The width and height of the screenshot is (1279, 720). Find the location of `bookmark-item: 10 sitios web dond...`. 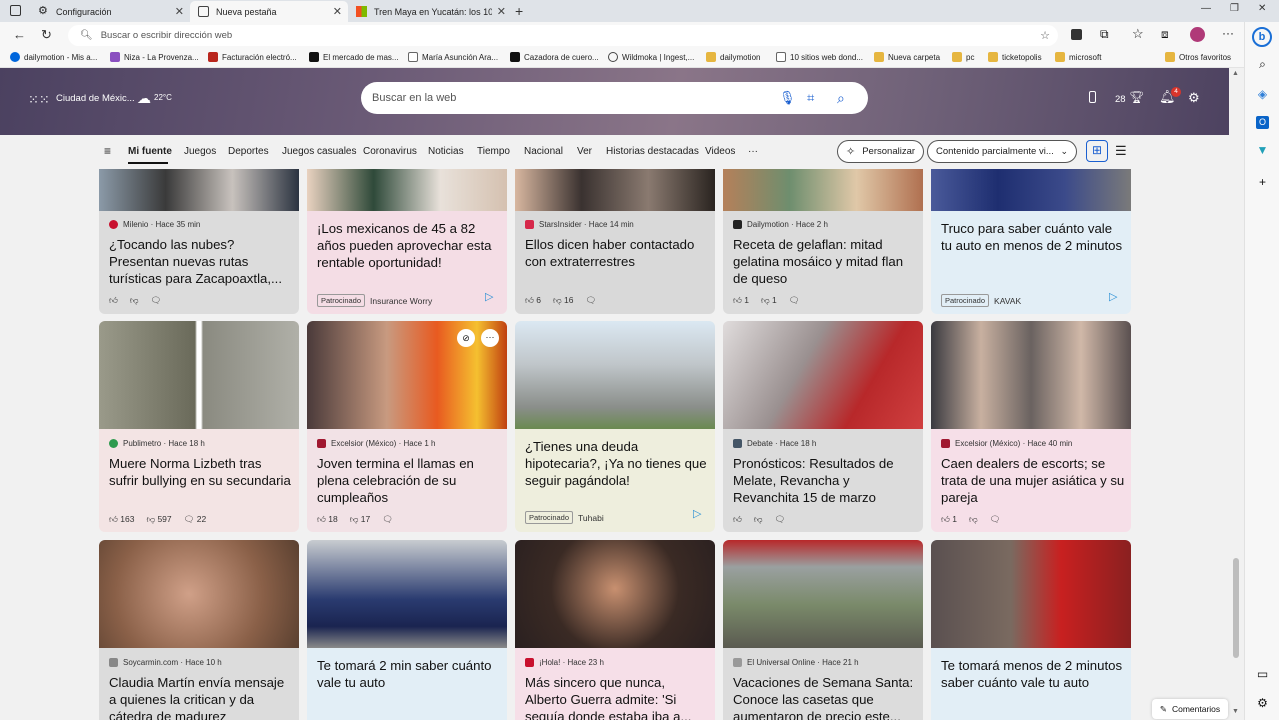

bookmark-item: 10 sitios web dond... is located at coordinates (819, 57).